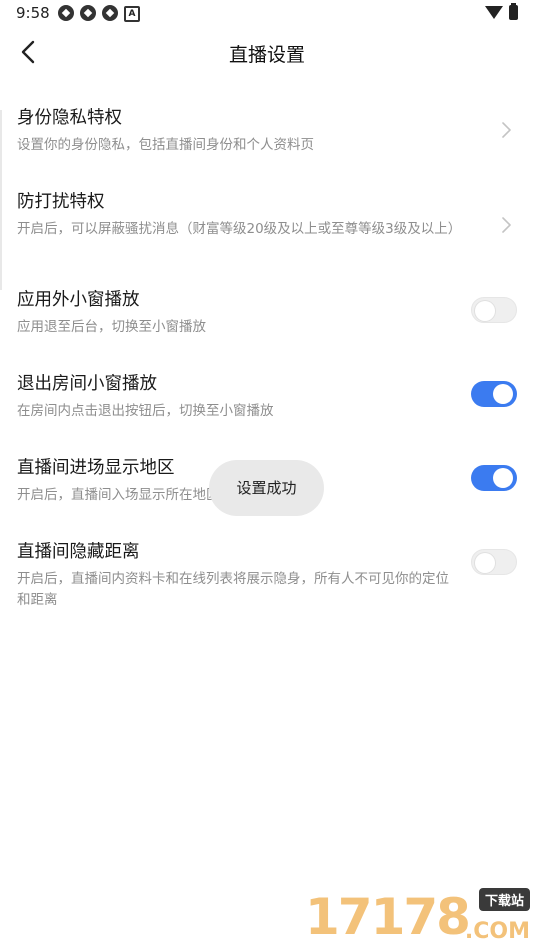 This screenshot has height=950, width=534. I want to click on watermark-tag: 下载站, so click(504, 899).